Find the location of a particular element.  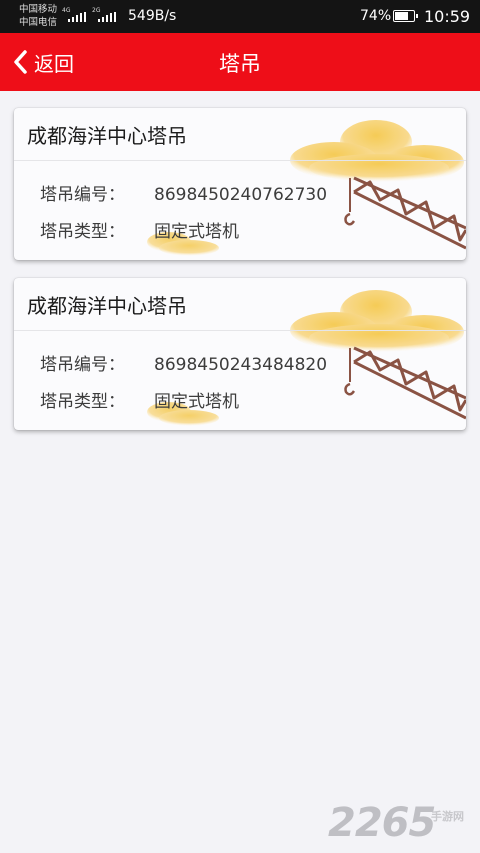

page-title: 塔吊 is located at coordinates (240, 64).